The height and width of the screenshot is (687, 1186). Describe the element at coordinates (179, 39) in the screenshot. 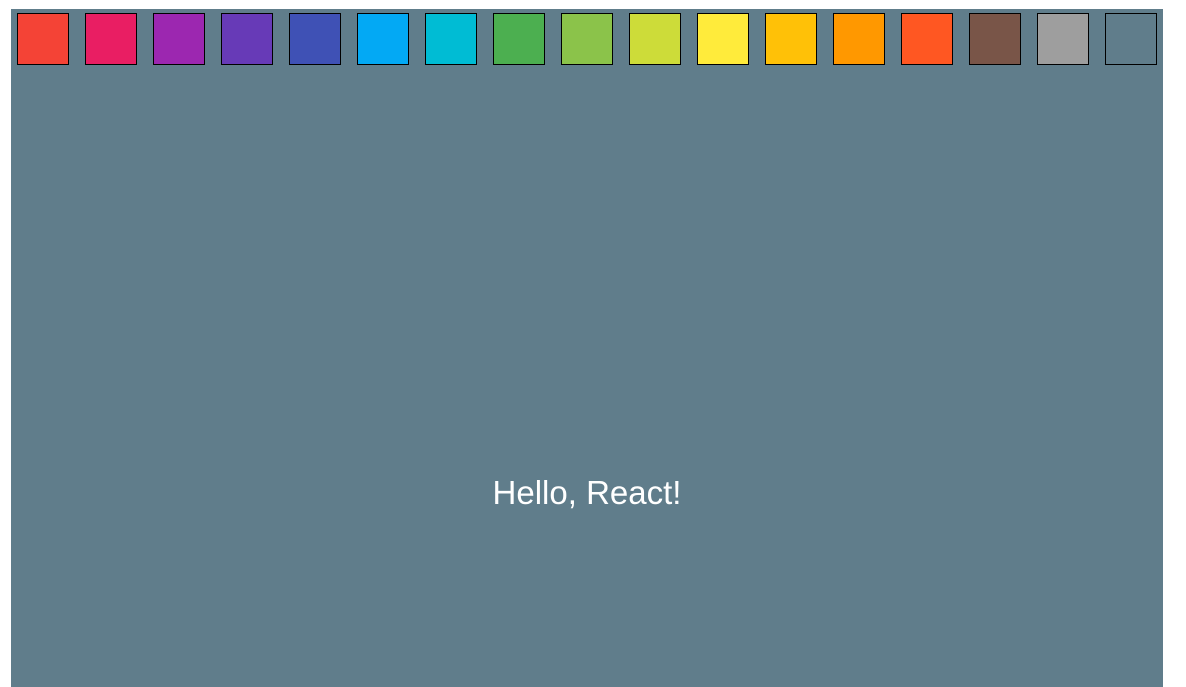

I see `color-swatch-purple` at that location.